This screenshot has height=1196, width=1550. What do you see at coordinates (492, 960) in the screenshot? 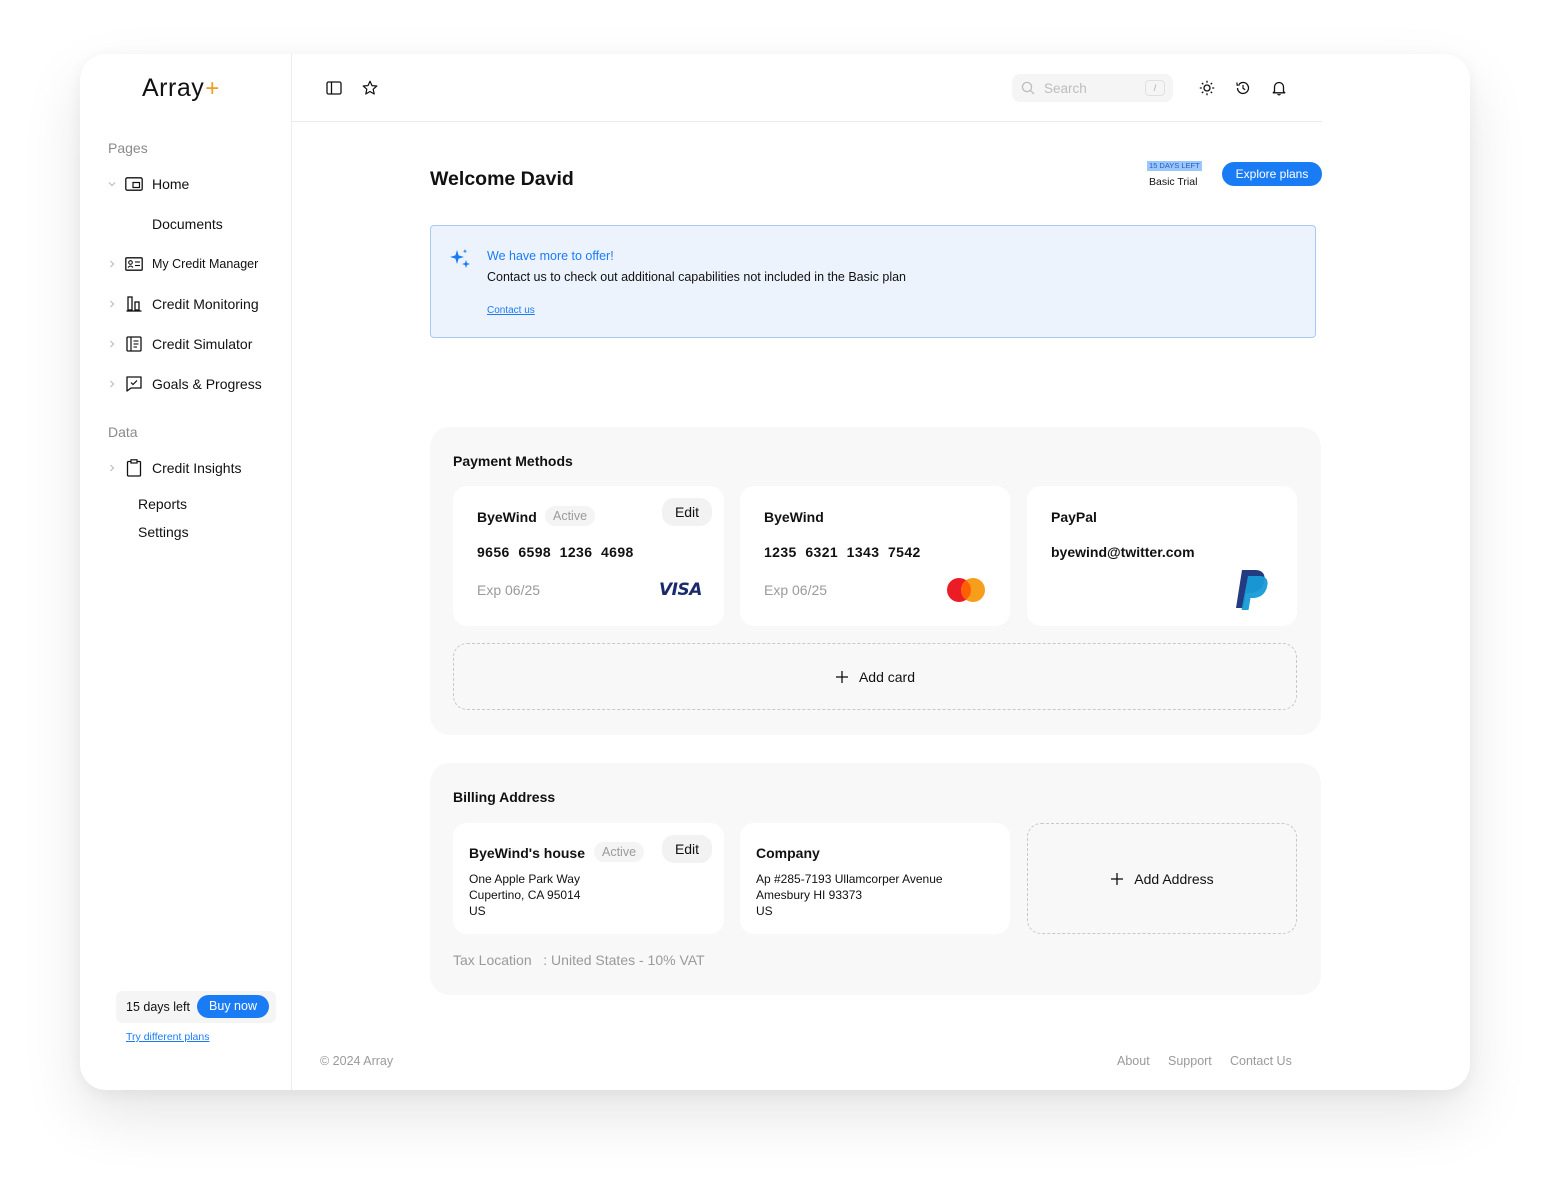
I see `tax-label: Tax Location` at bounding box center [492, 960].